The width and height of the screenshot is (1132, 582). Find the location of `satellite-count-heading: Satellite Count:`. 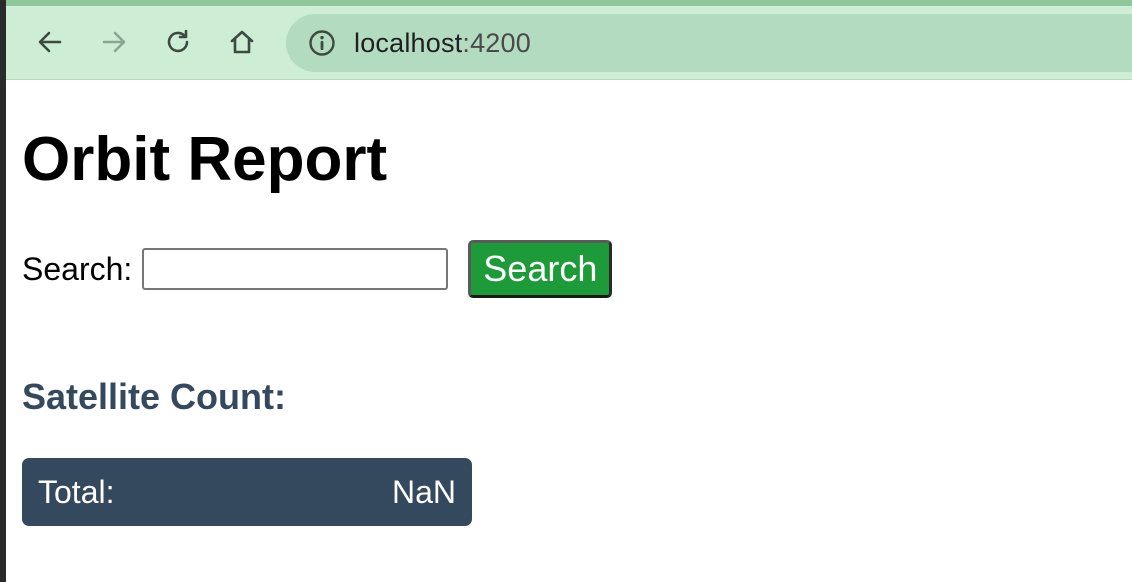

satellite-count-heading: Satellite Count: is located at coordinates (154, 396).